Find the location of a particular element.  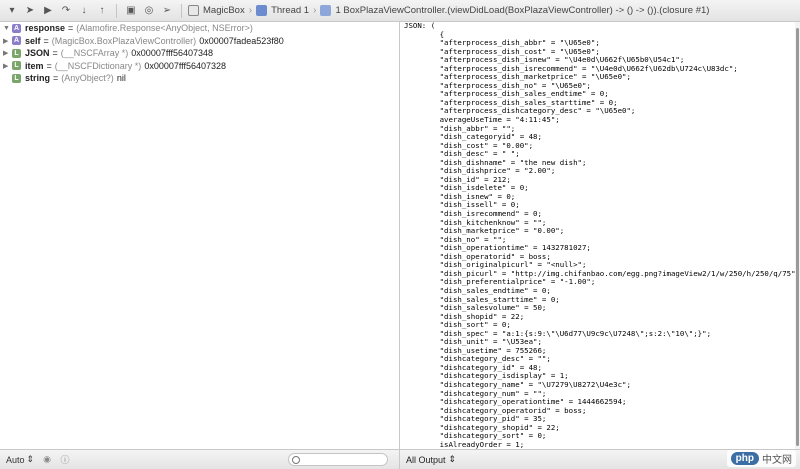

variable-row: ▶ L JSON = (__NSCFArray *) 0x00007fff56407348 is located at coordinates (199, 53).